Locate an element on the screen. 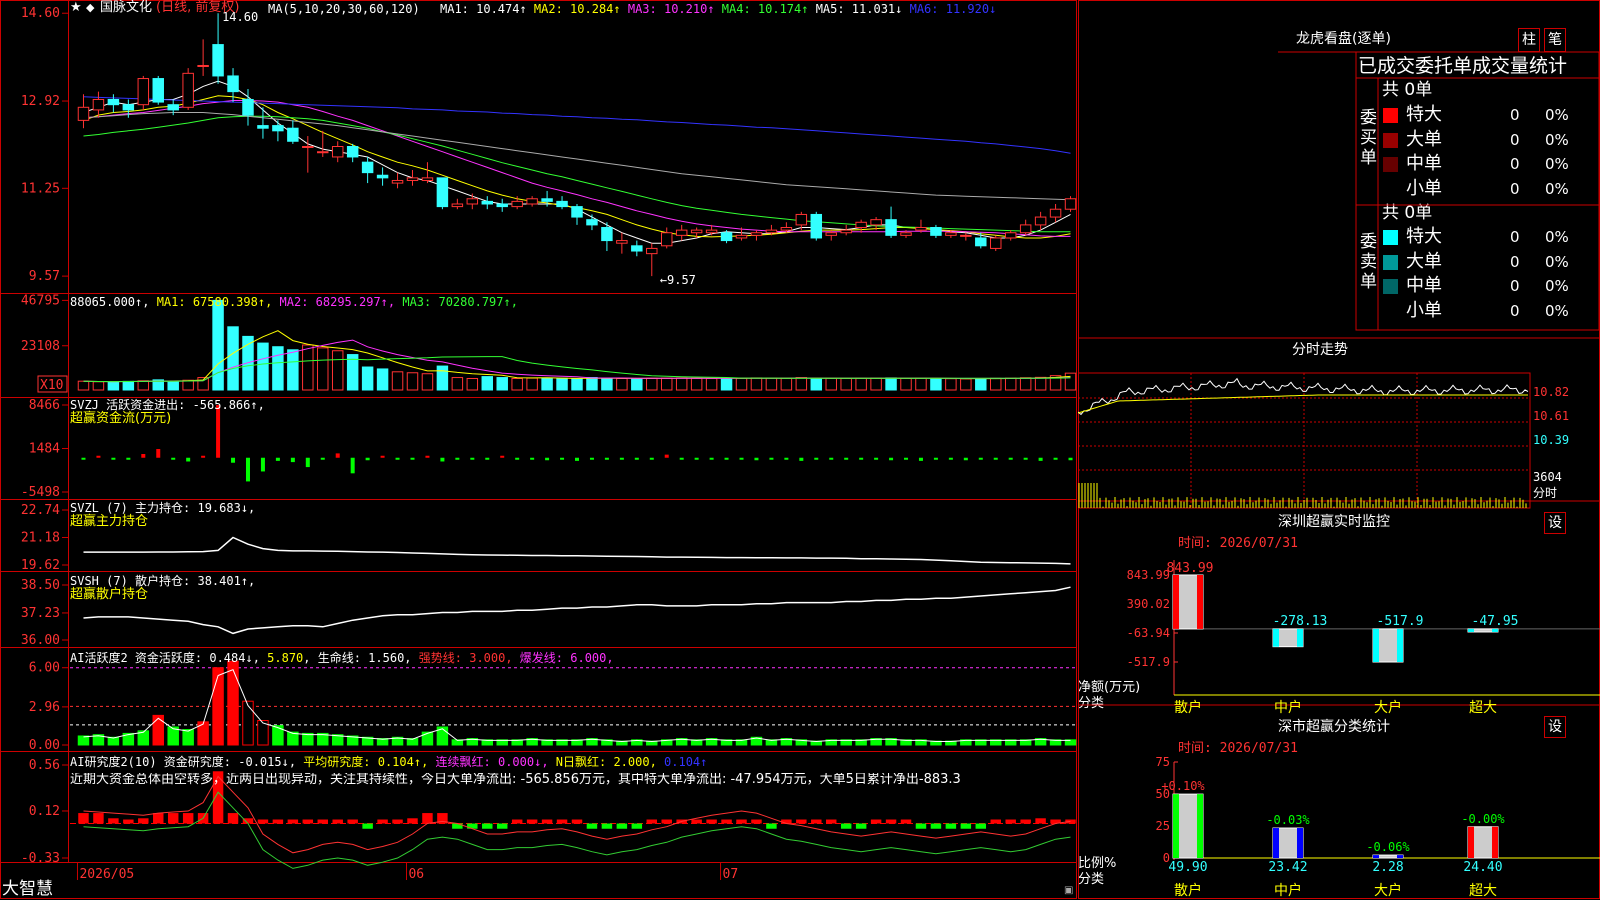 This screenshot has width=1600, height=900. y-tick-label: 1484 is located at coordinates (44, 449).